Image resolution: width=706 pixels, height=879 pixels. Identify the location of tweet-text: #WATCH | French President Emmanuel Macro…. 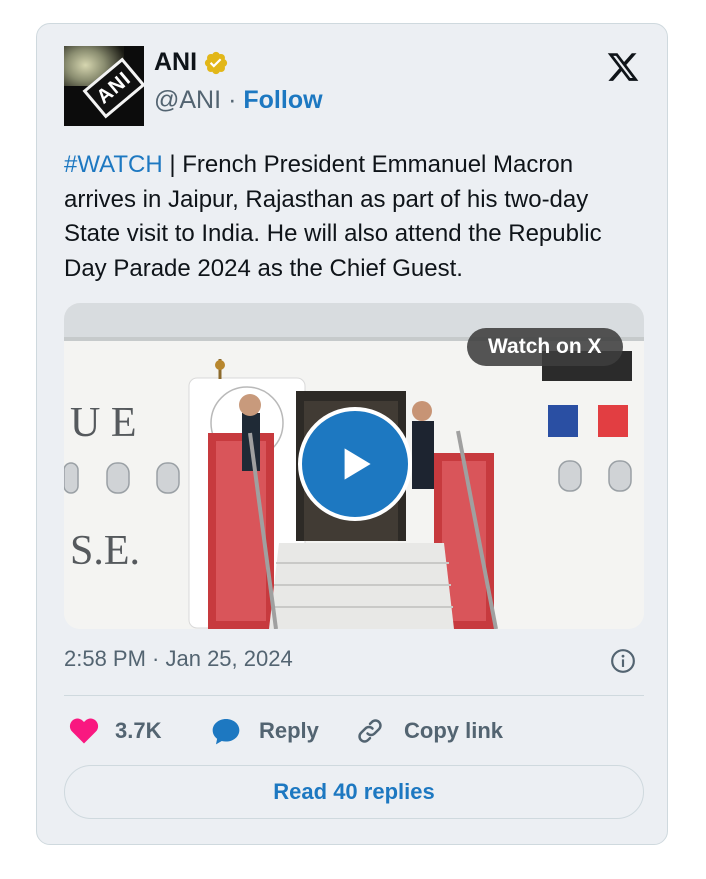
(354, 217).